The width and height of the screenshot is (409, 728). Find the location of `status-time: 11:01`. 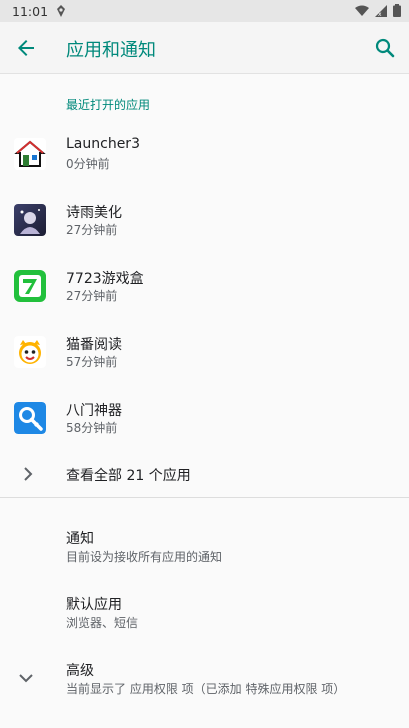

status-time: 11:01 is located at coordinates (30, 11).